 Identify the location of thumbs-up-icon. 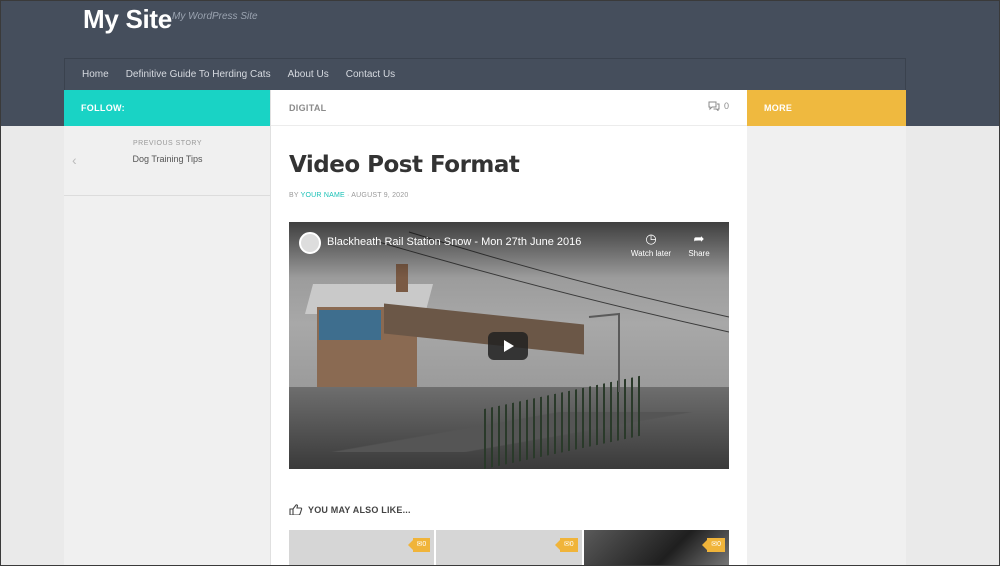
(296, 509).